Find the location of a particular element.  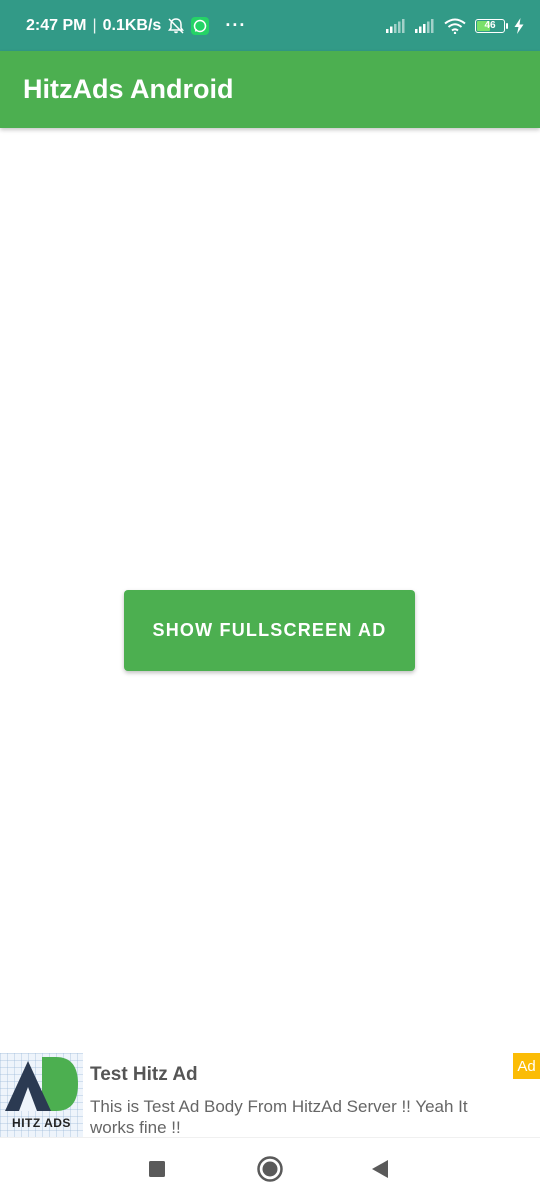

ad-badge: Ad is located at coordinates (526, 1066).